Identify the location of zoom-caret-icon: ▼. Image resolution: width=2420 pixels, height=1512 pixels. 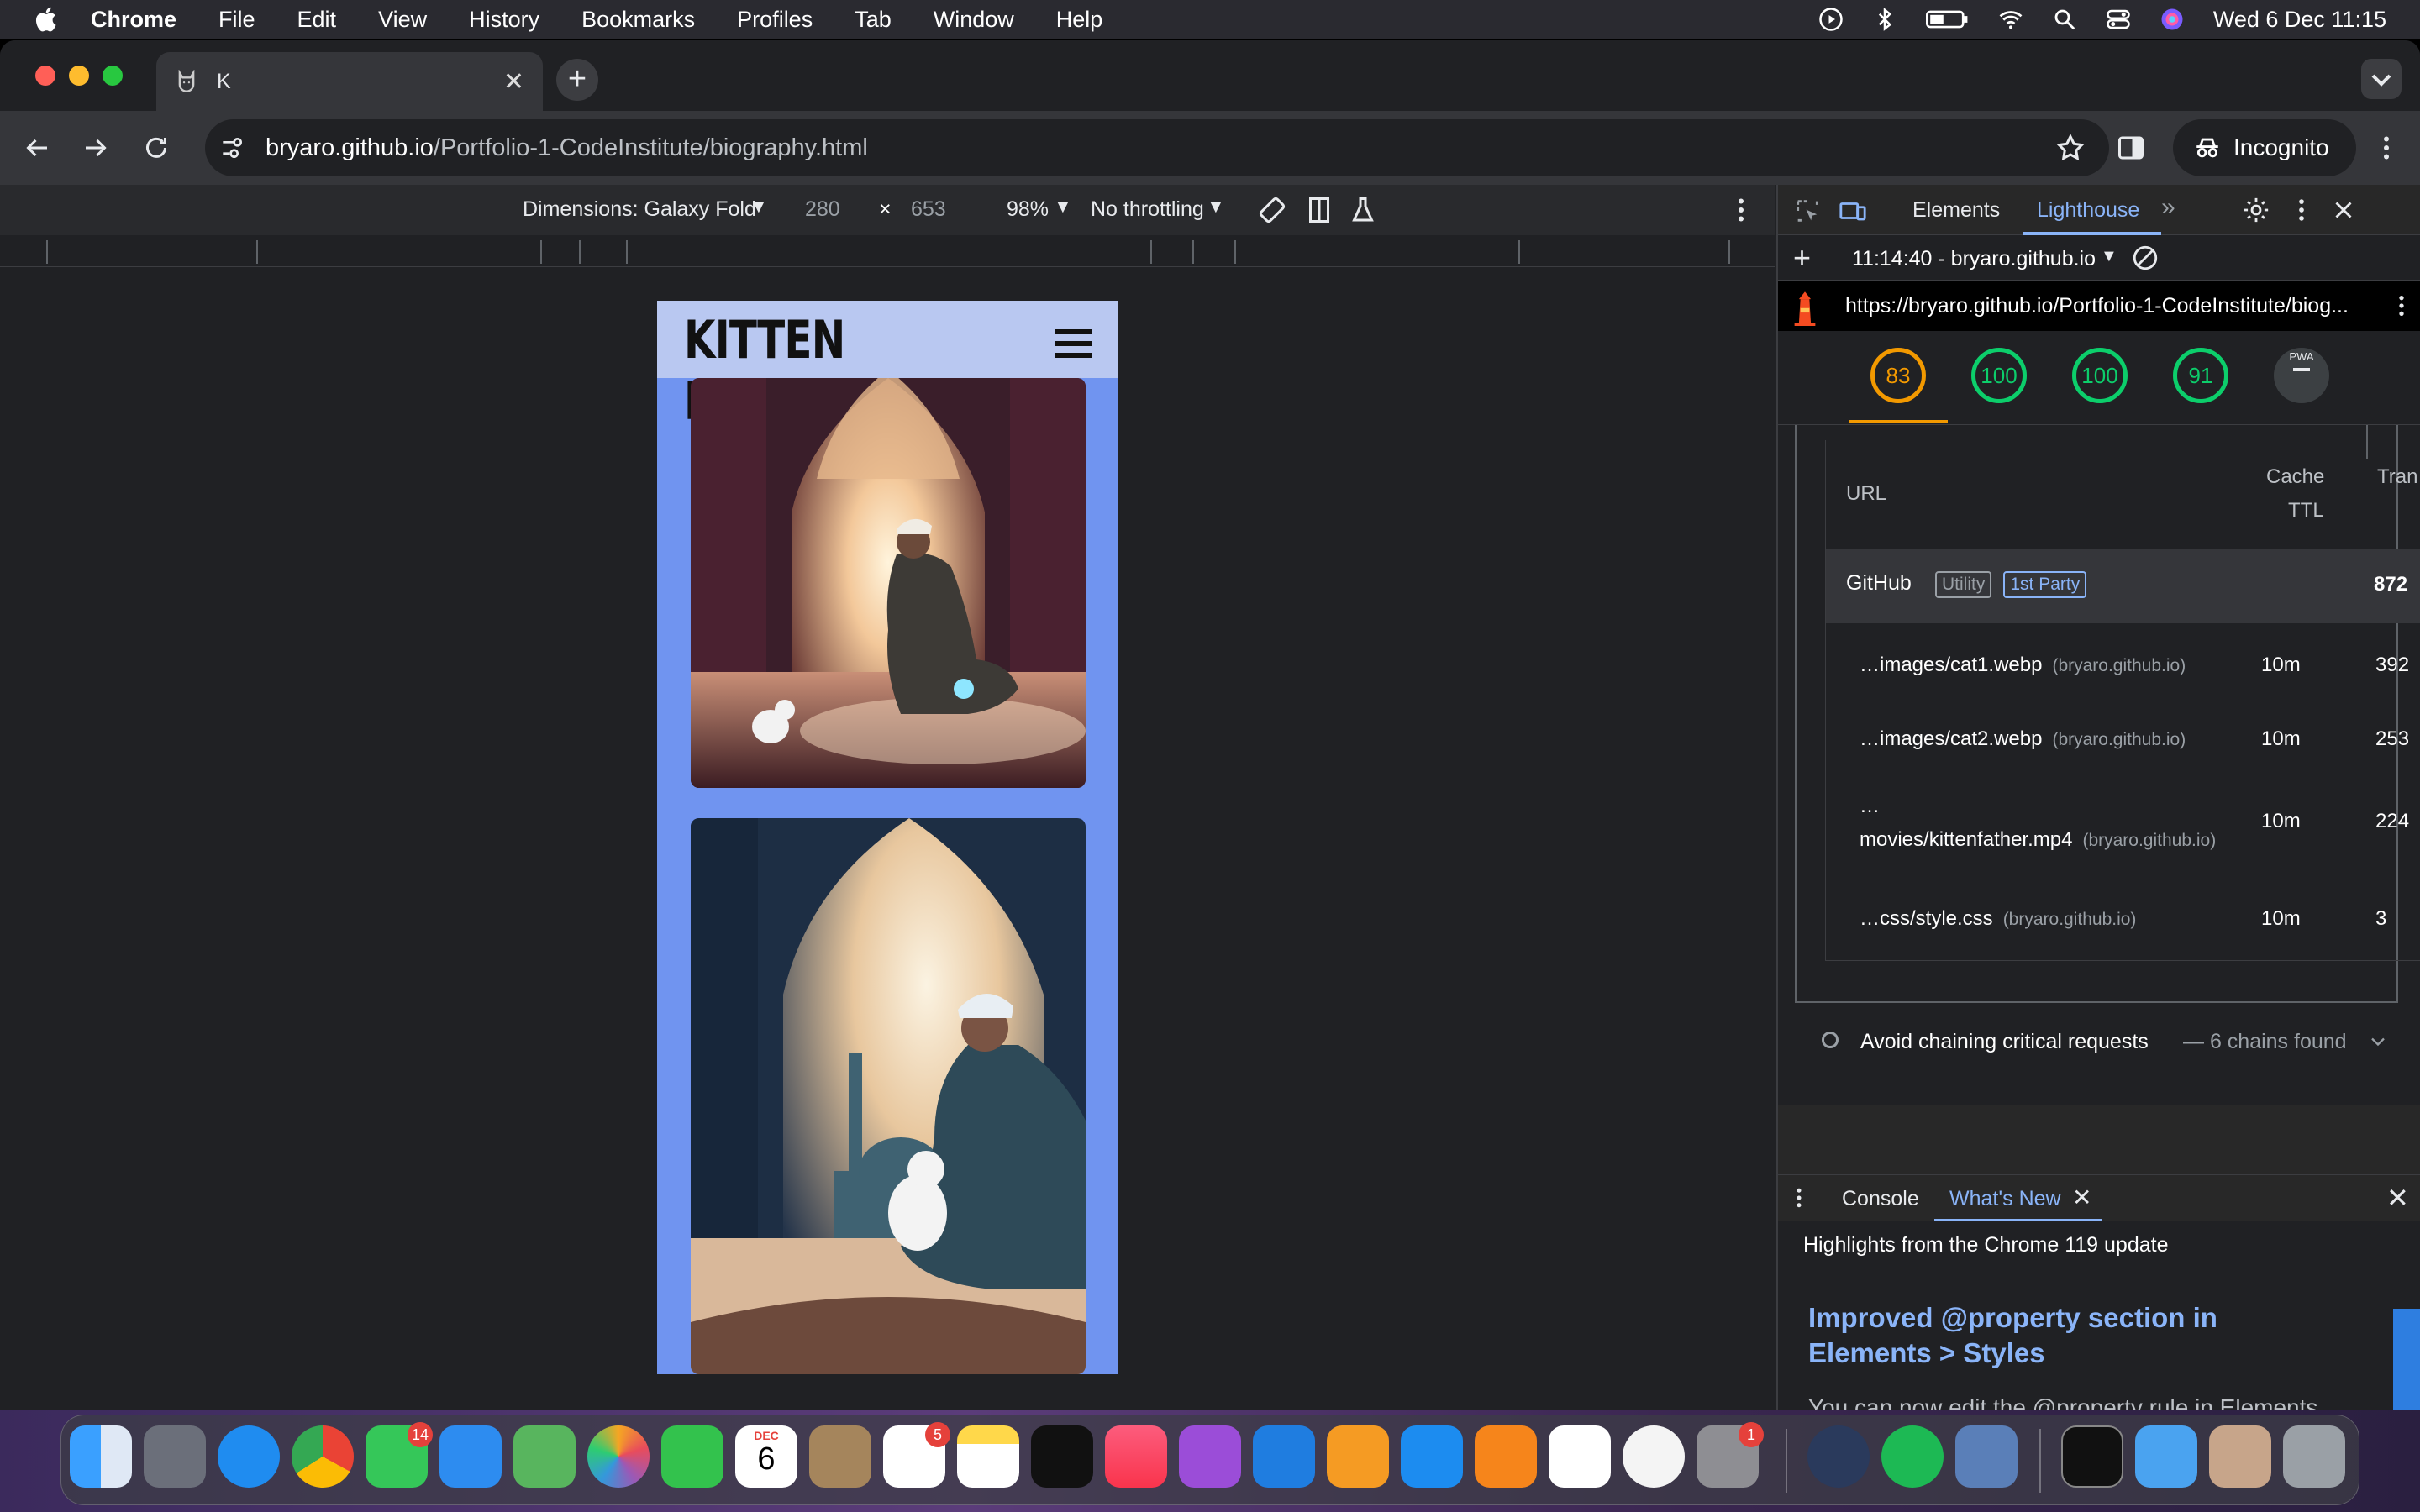
(1063, 207).